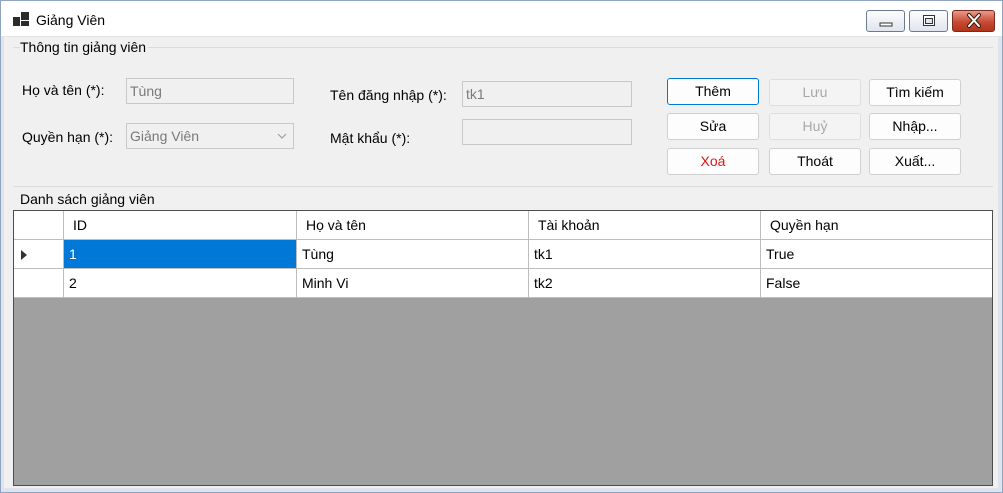 The height and width of the screenshot is (493, 1003). Describe the element at coordinates (413, 283) in the screenshot. I see `table-cell-fullname: Minh Vi` at that location.